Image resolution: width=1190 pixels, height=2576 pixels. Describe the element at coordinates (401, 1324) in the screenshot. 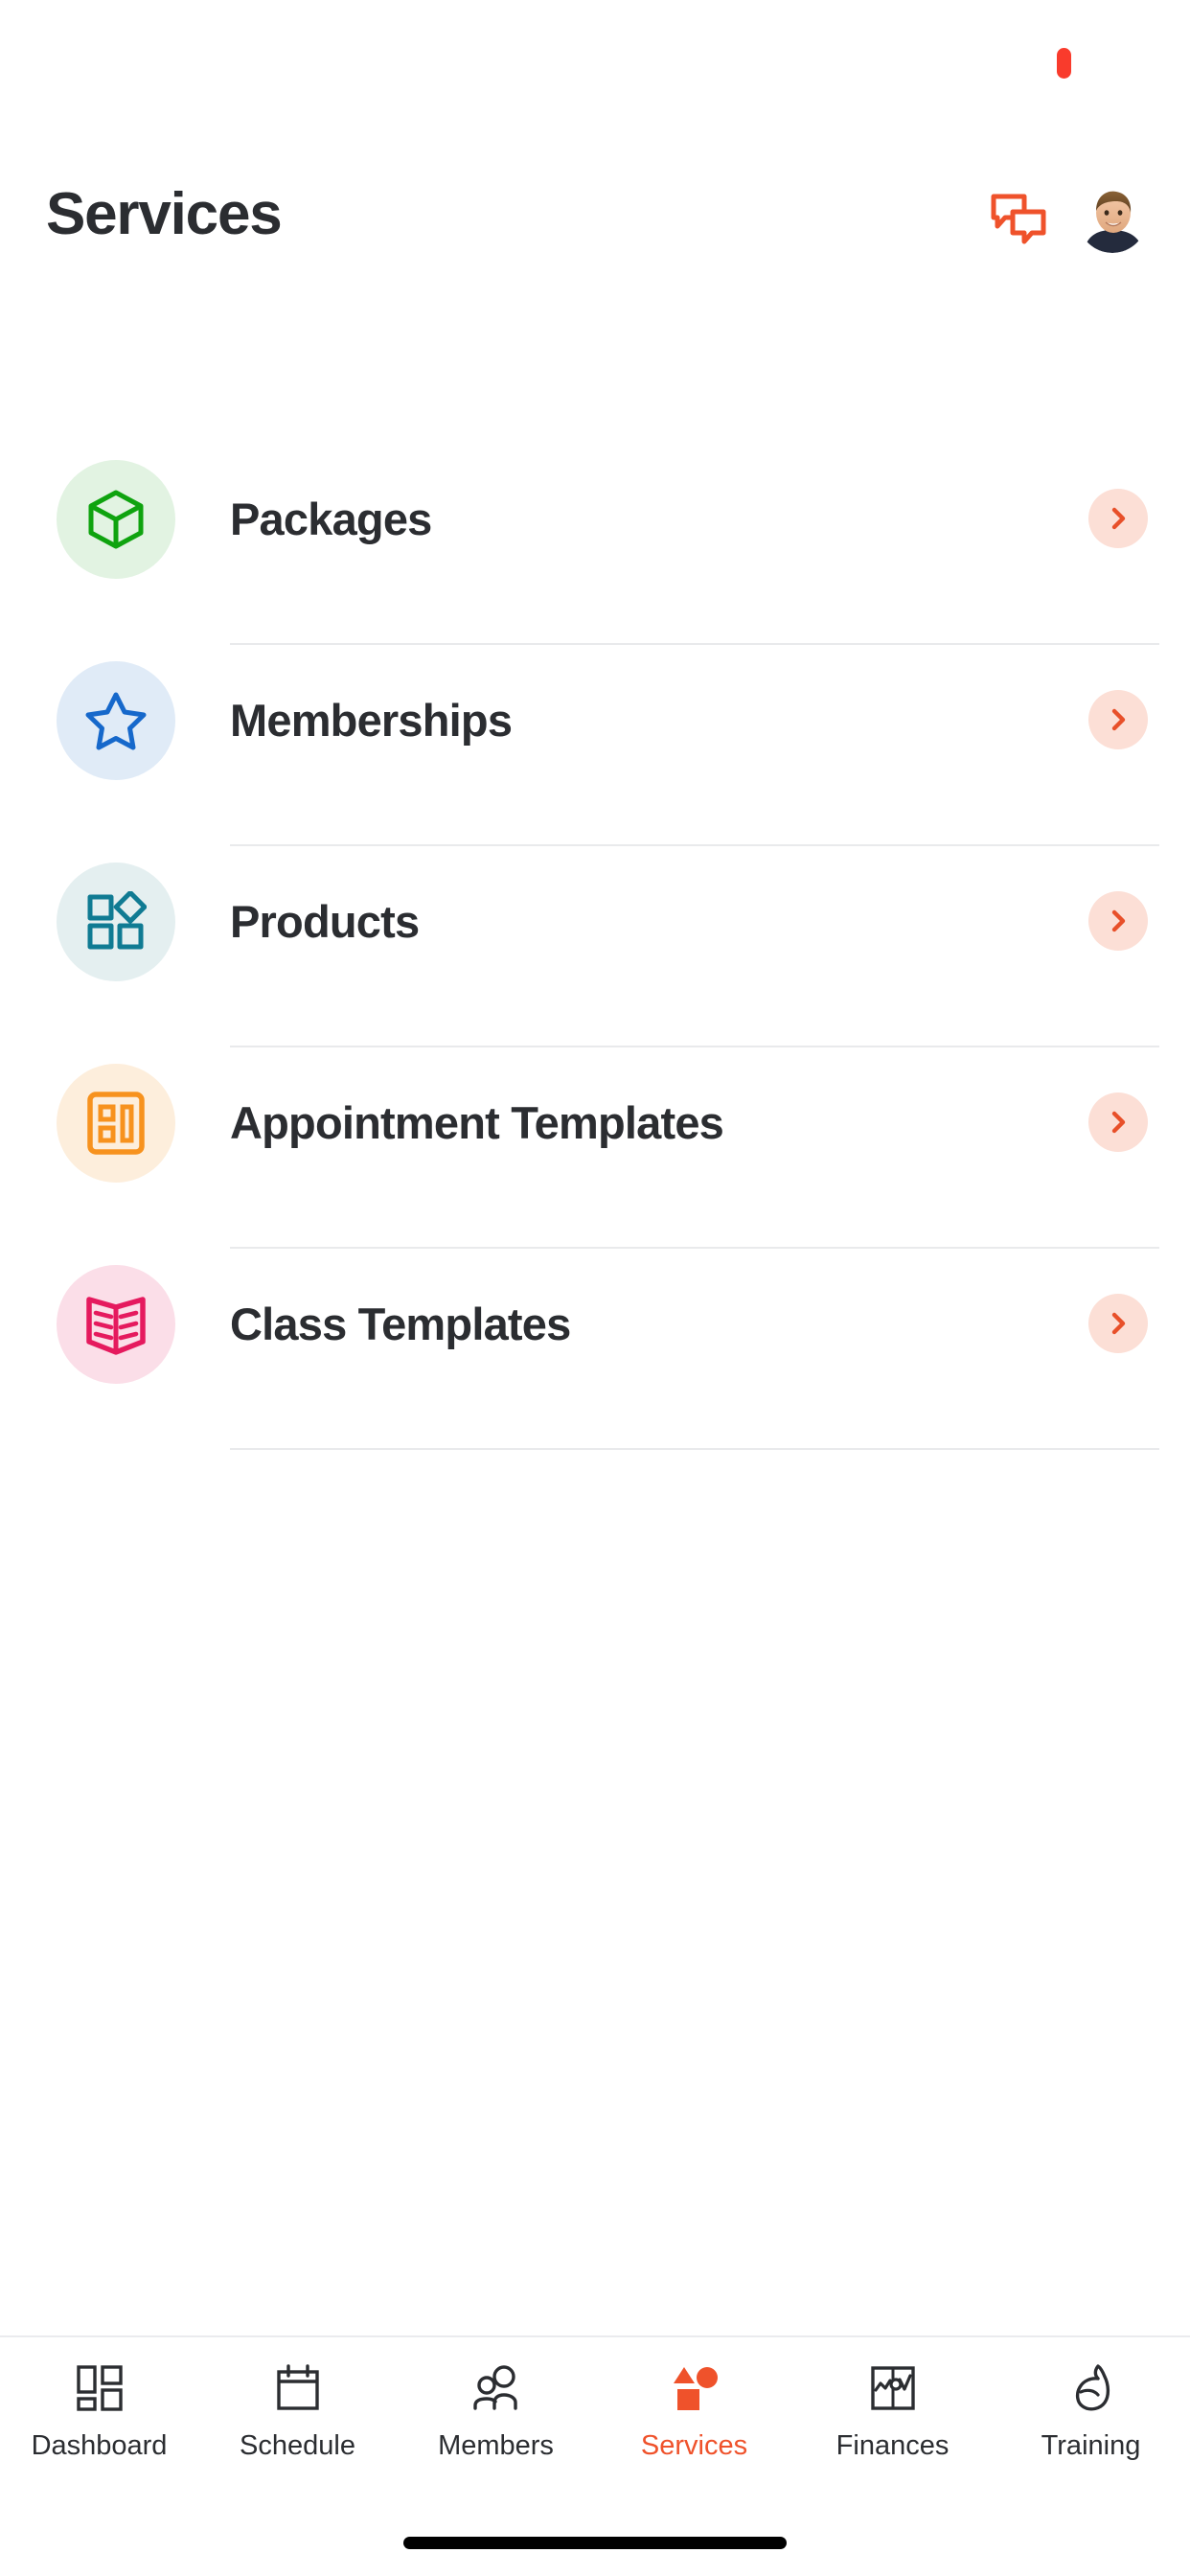

I see `list-item-label: Class Templates` at that location.